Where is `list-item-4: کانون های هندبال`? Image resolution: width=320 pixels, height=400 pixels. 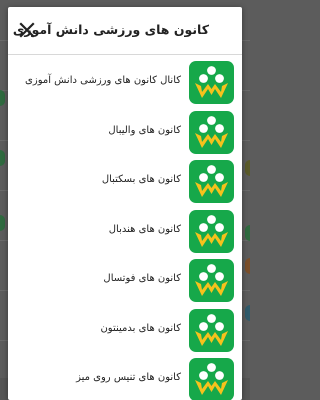 list-item-4: کانون های هندبال is located at coordinates (125, 230).